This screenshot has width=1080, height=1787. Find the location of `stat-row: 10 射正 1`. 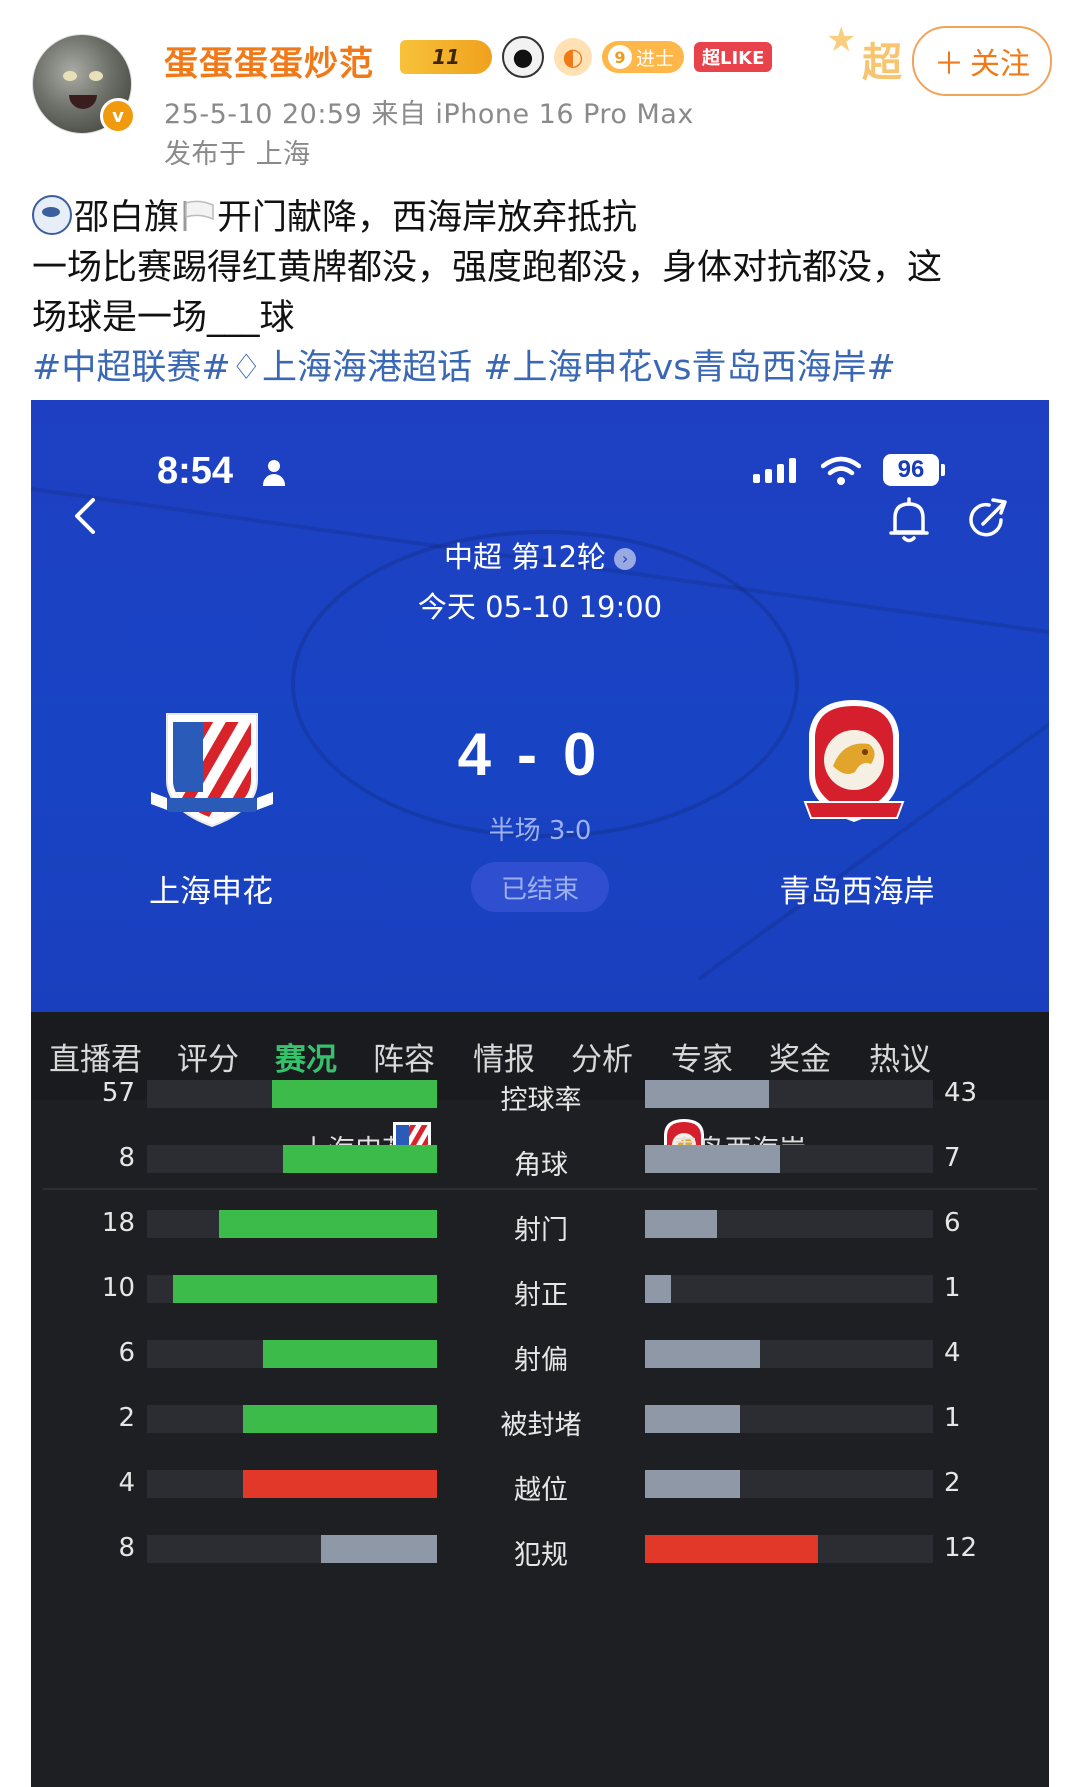

stat-row: 10 射正 1 is located at coordinates (540, 1290).